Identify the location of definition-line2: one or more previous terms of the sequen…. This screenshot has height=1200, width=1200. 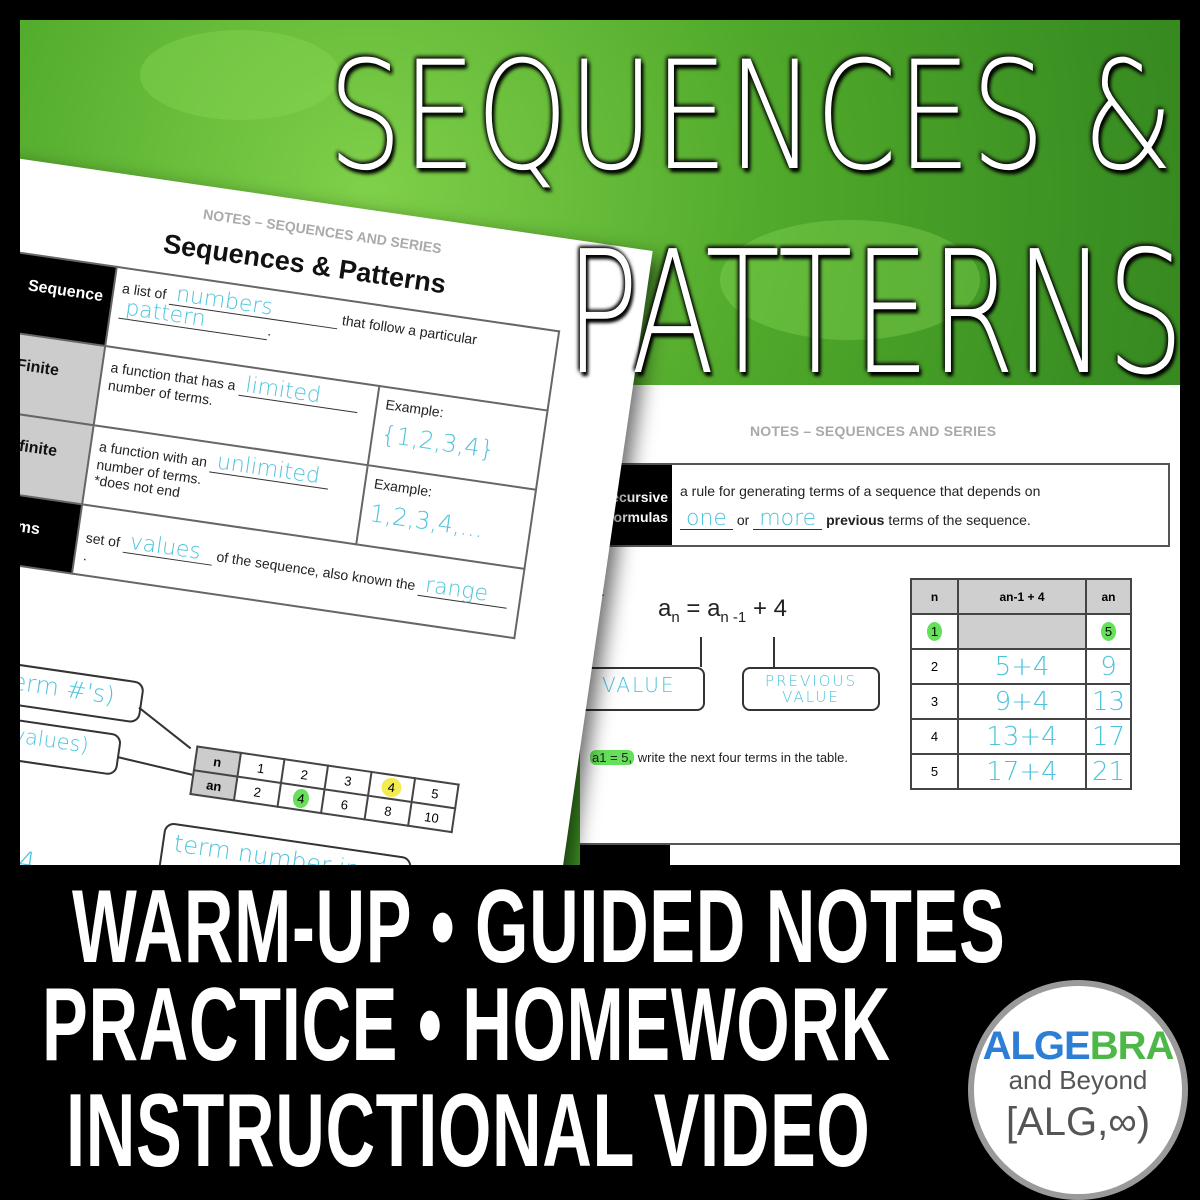
(855, 519).